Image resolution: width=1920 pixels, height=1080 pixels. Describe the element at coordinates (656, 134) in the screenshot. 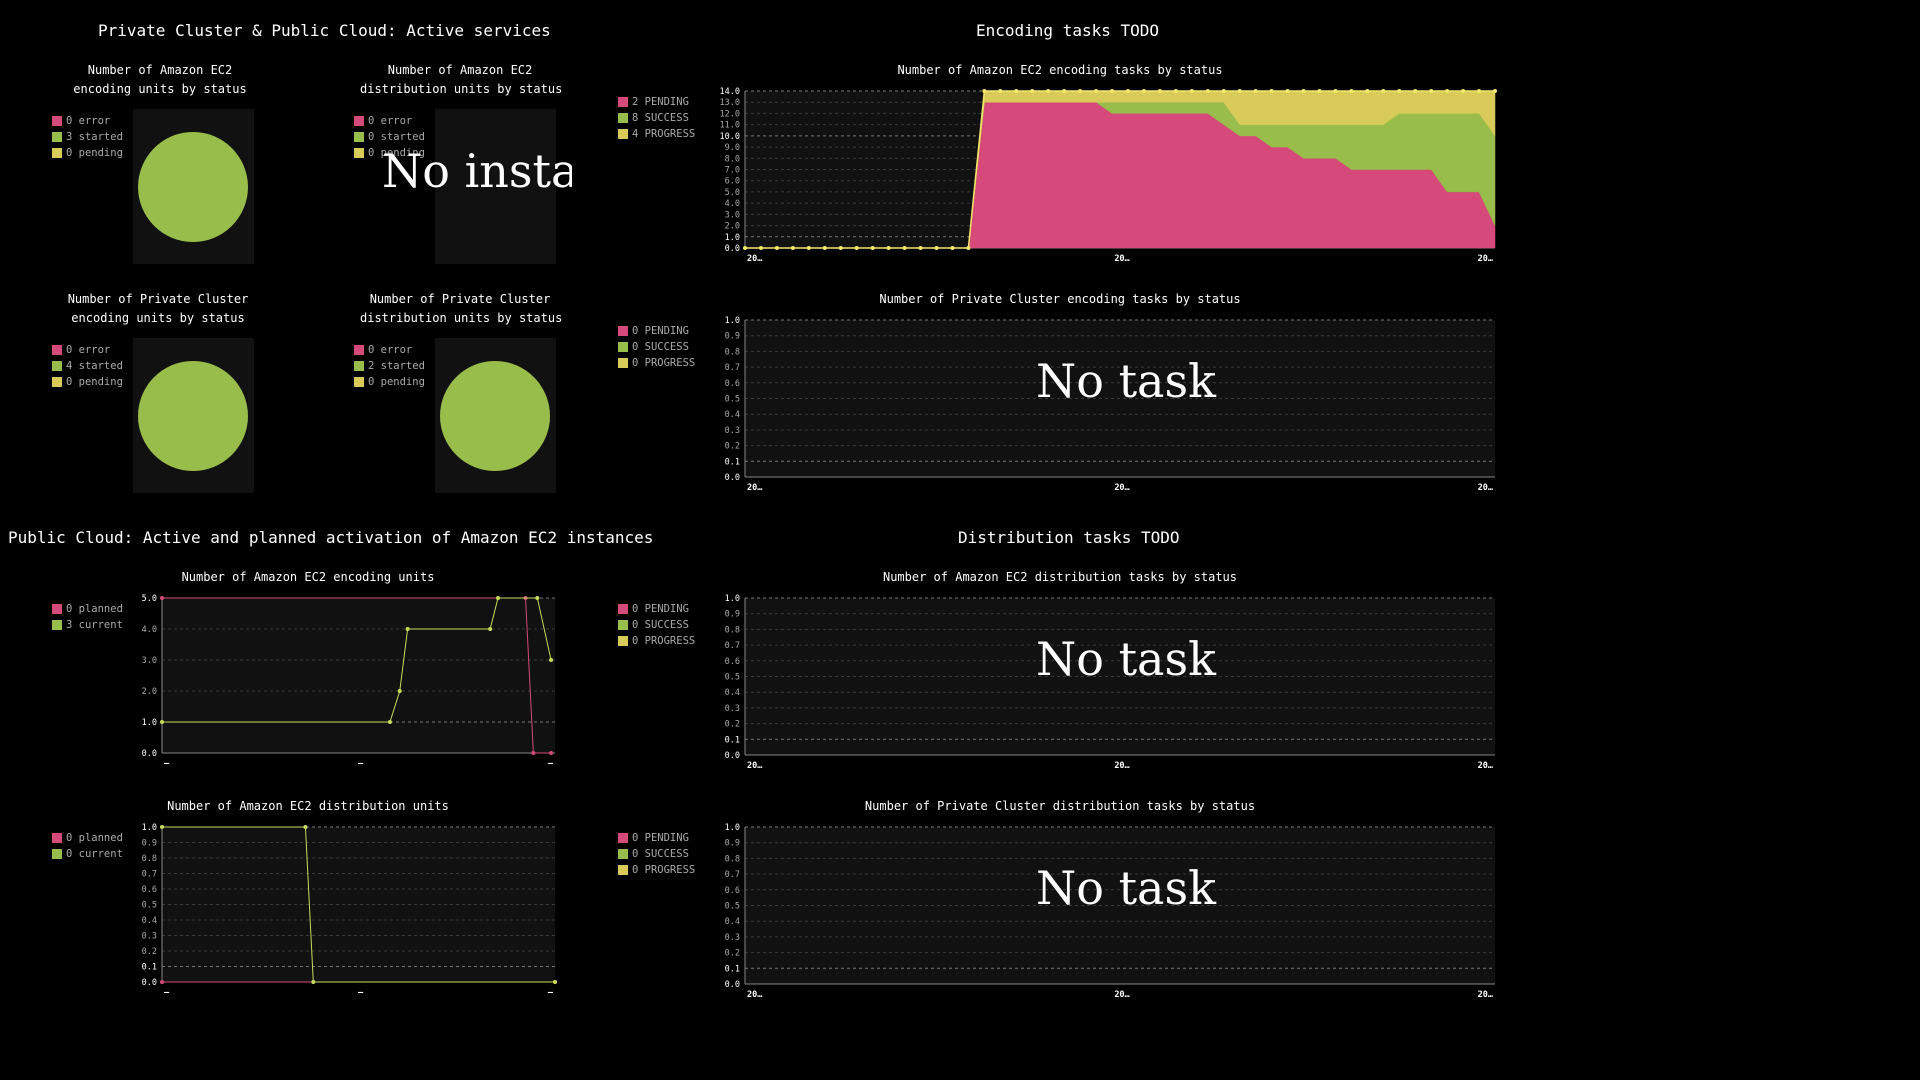

I see `legend-item-progress: 4 PROGRESS` at that location.